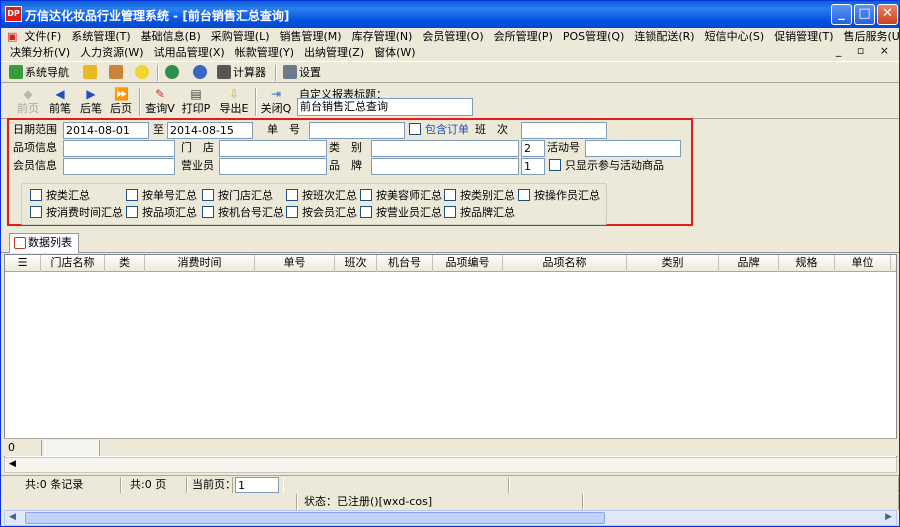 The height and width of the screenshot is (527, 900). I want to click on close-form-button: ⇥ 关闭Q, so click(276, 102).